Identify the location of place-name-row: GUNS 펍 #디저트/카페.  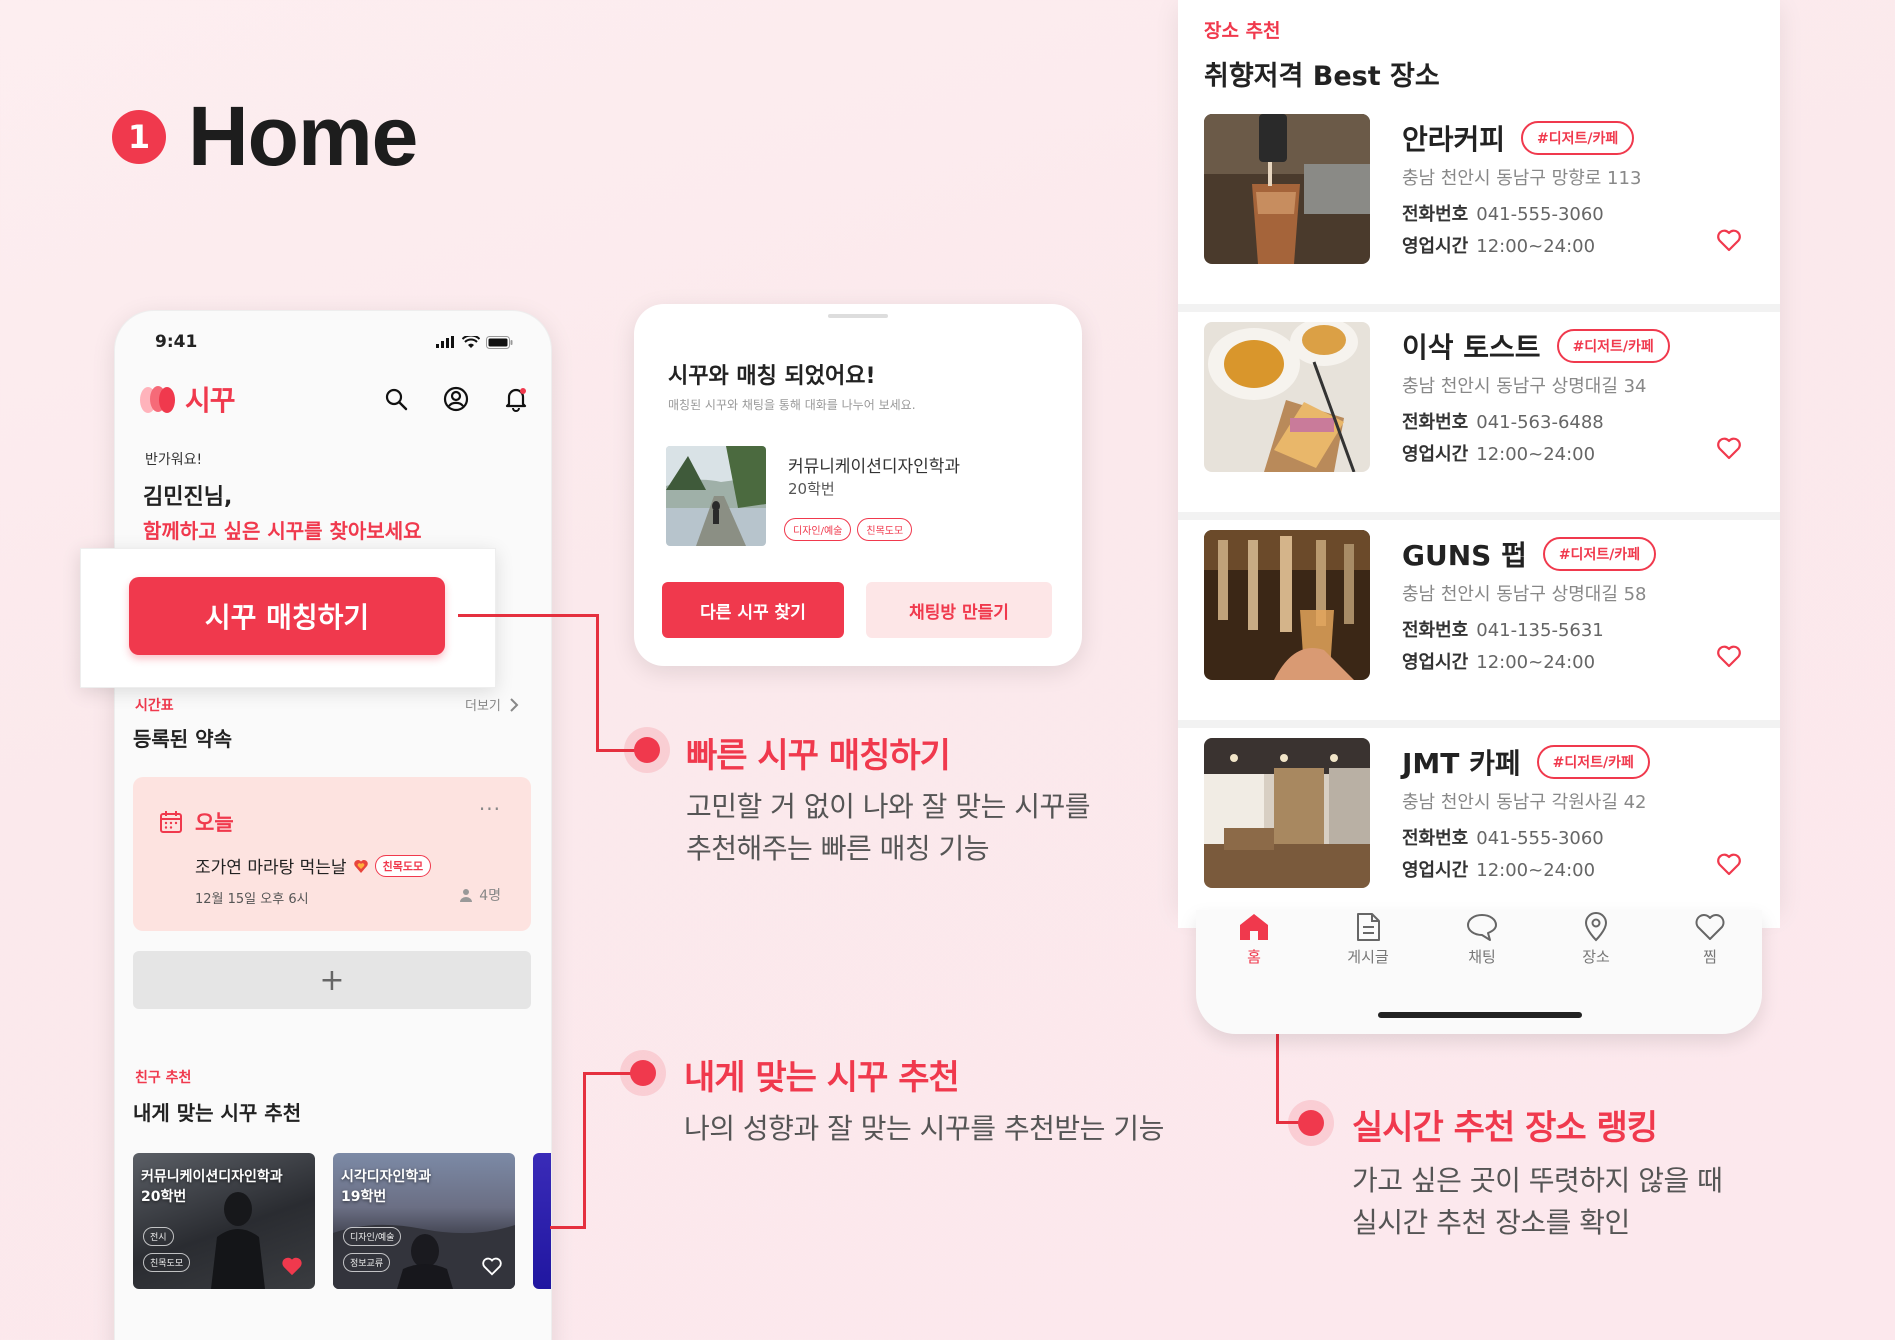
(1529, 554).